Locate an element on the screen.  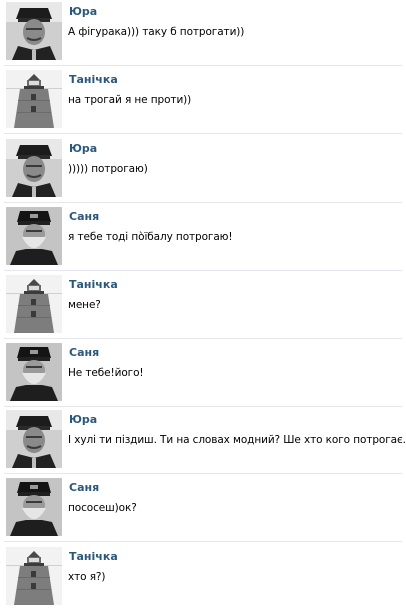
chat-message: Танічка мене? is located at coordinates (203, 306).